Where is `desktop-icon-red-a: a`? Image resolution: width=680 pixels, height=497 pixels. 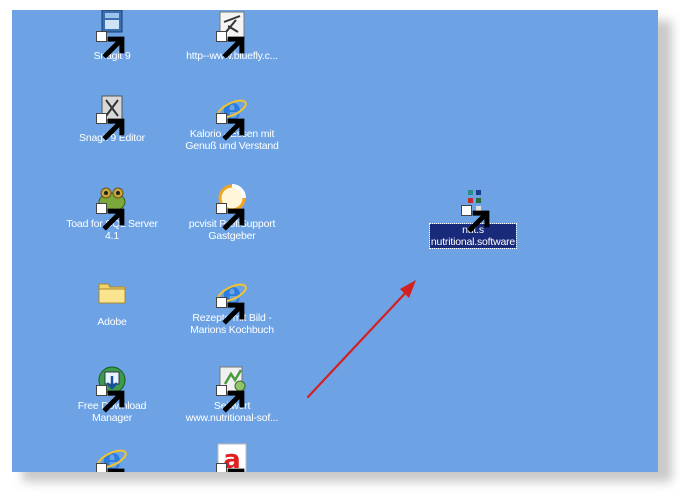 desktop-icon-red-a: a is located at coordinates (232, 457).